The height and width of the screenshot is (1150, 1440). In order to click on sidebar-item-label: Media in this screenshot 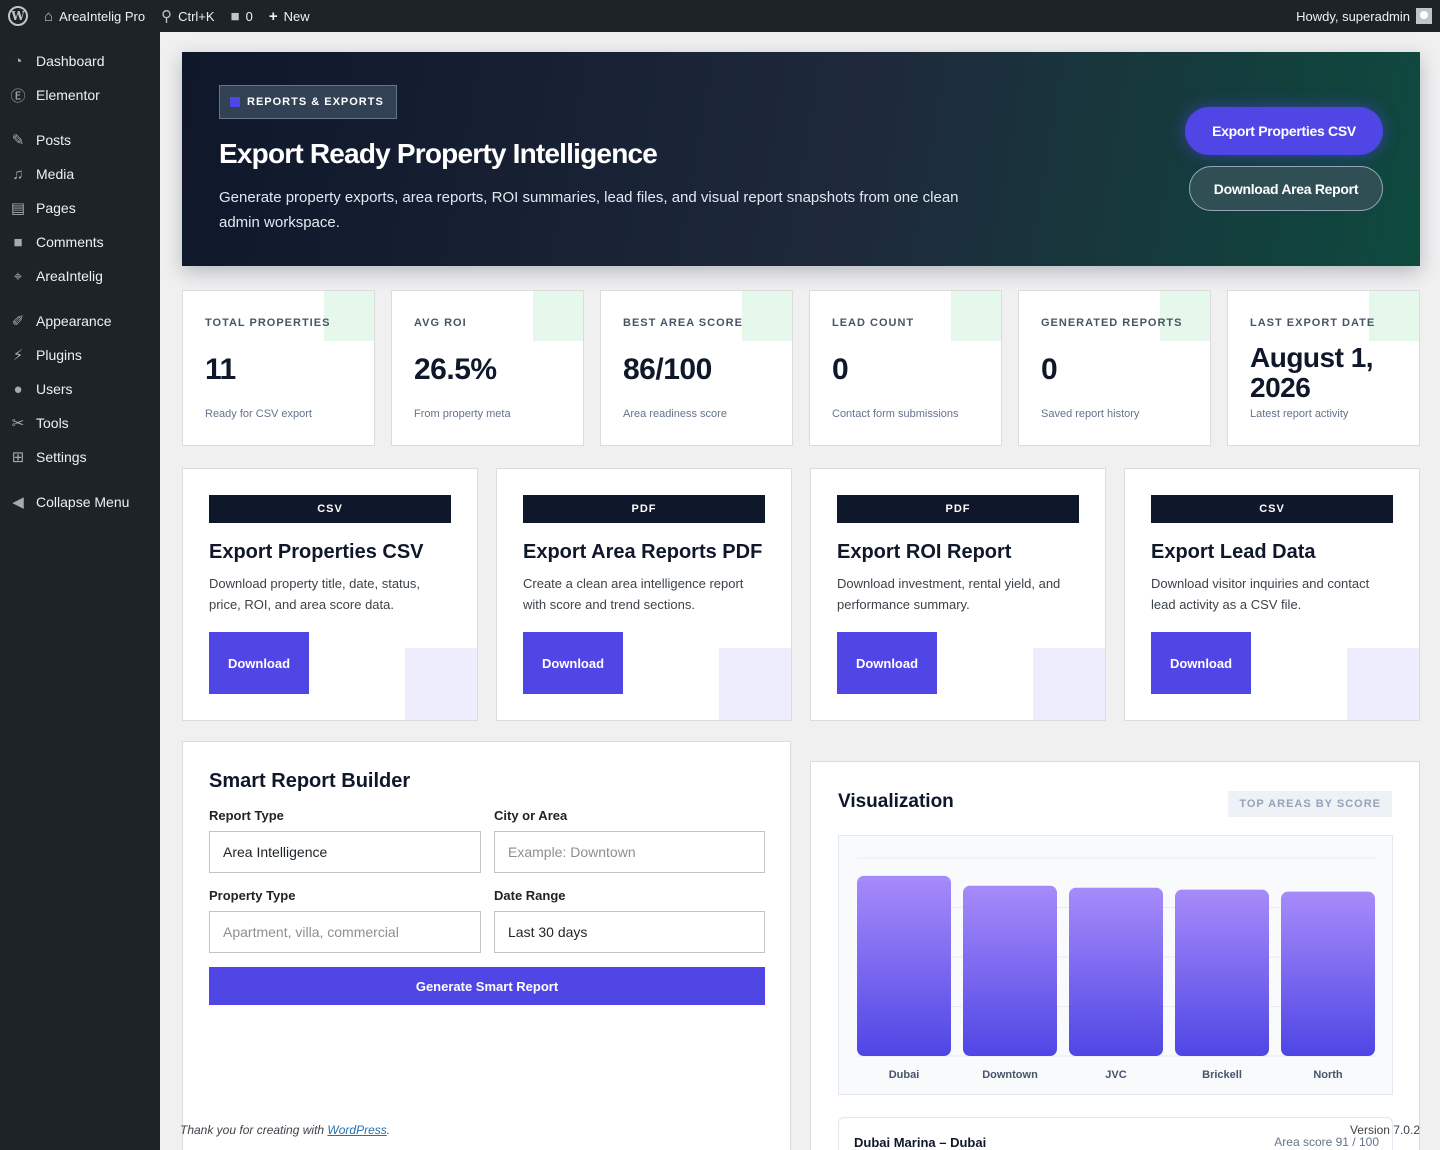, I will do `click(55, 174)`.